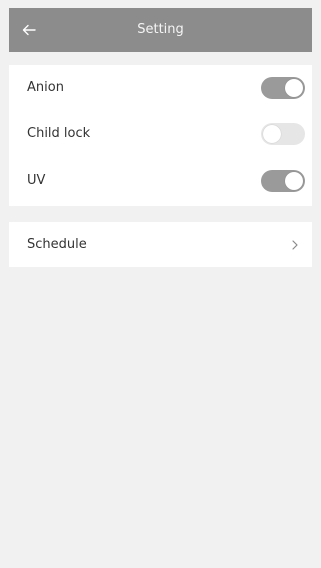 This screenshot has width=321, height=568. Describe the element at coordinates (283, 134) in the screenshot. I see `child-lock-toggle` at that location.